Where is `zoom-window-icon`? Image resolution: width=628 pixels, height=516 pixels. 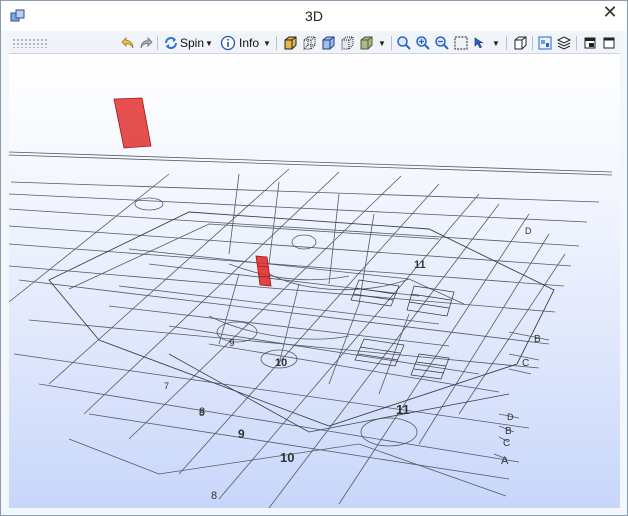 zoom-window-icon is located at coordinates (460, 43).